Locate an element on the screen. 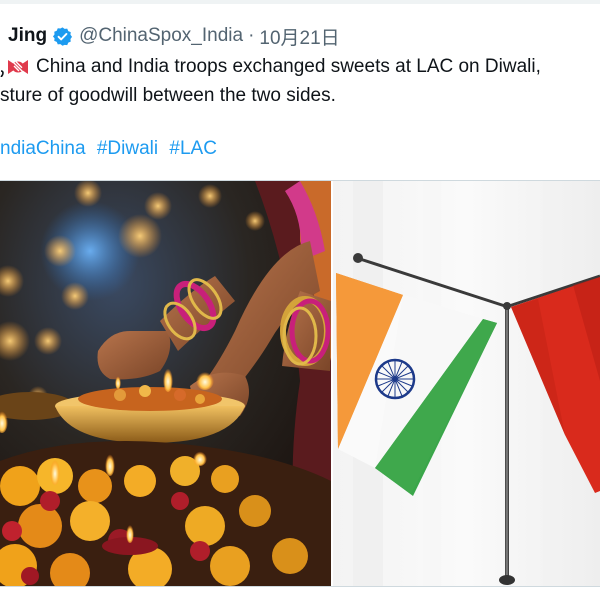  tweet-header: Jing @ChinaSpox_India · 10月21日 is located at coordinates (174, 36).